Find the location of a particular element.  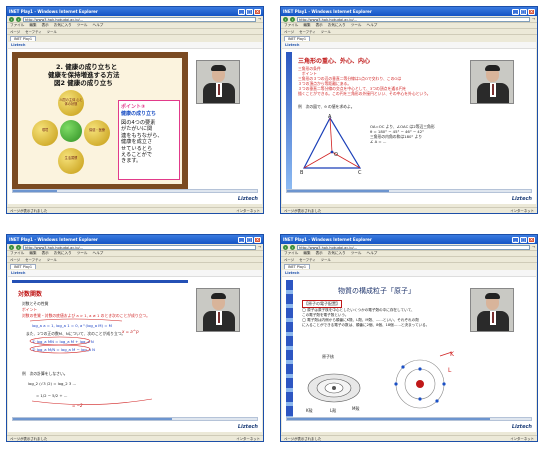

triangle-diagram: A B C O is located at coordinates (331, 144).